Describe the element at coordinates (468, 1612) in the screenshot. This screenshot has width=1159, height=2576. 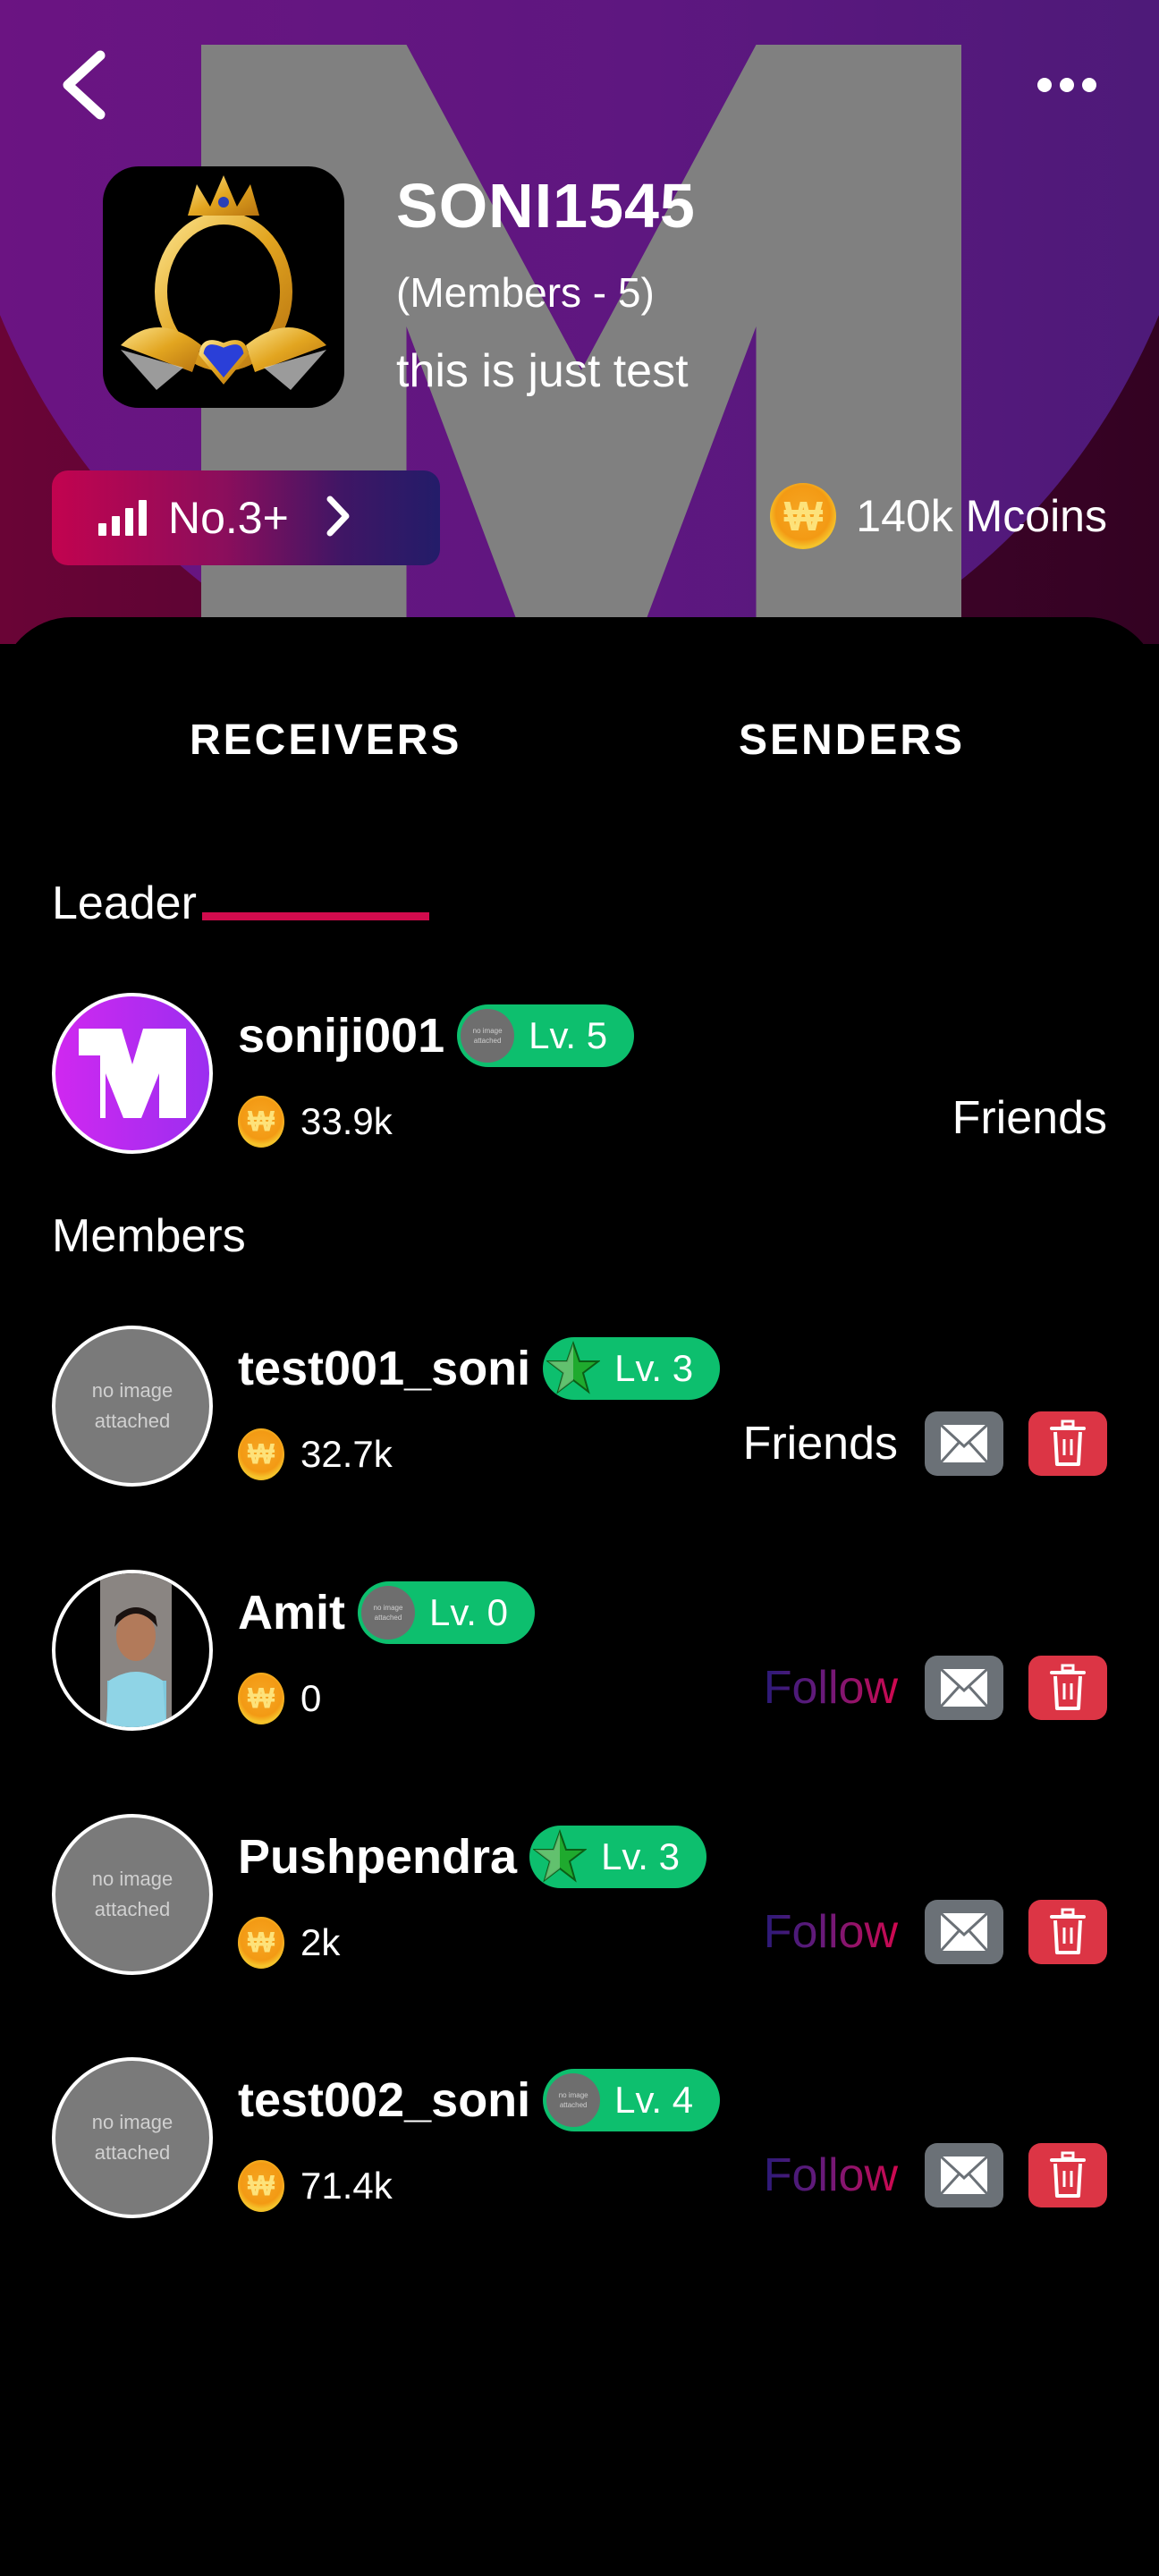
I see `level-text: Lv. 0` at that location.